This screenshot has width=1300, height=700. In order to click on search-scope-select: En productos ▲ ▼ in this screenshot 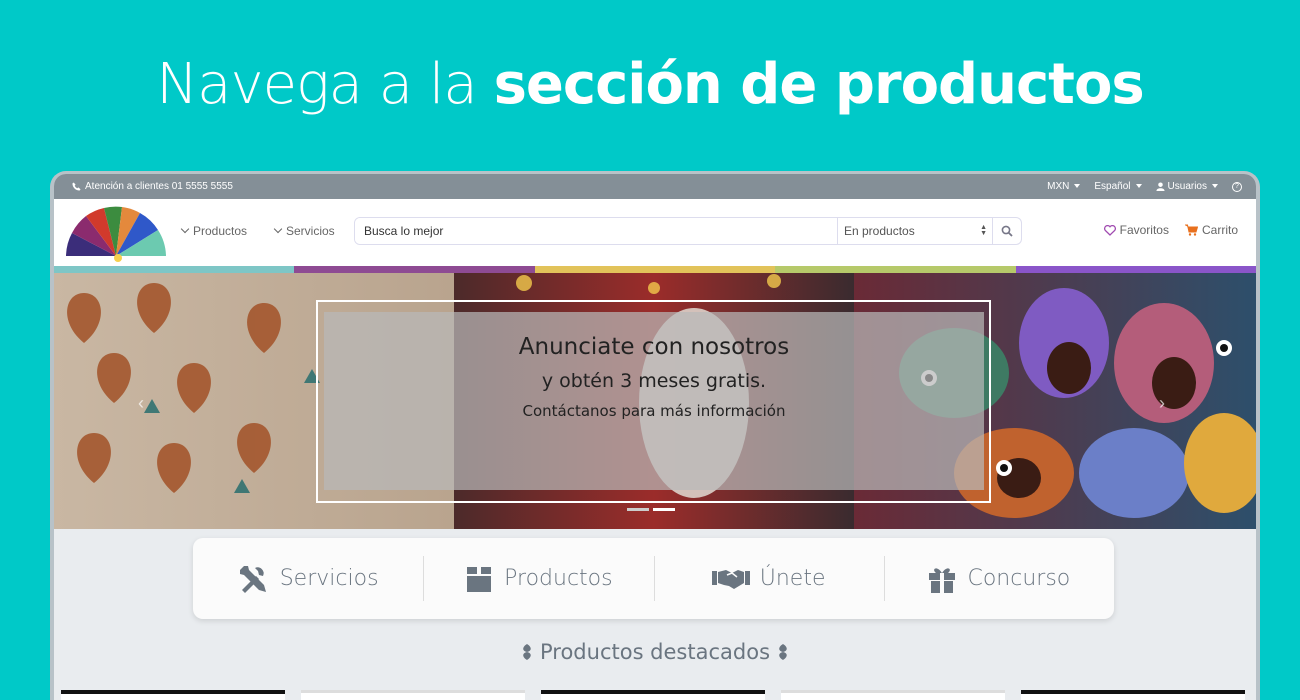, I will do `click(914, 231)`.